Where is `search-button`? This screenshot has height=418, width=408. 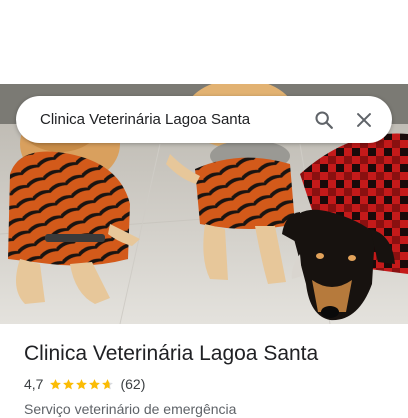
search-button is located at coordinates (324, 120).